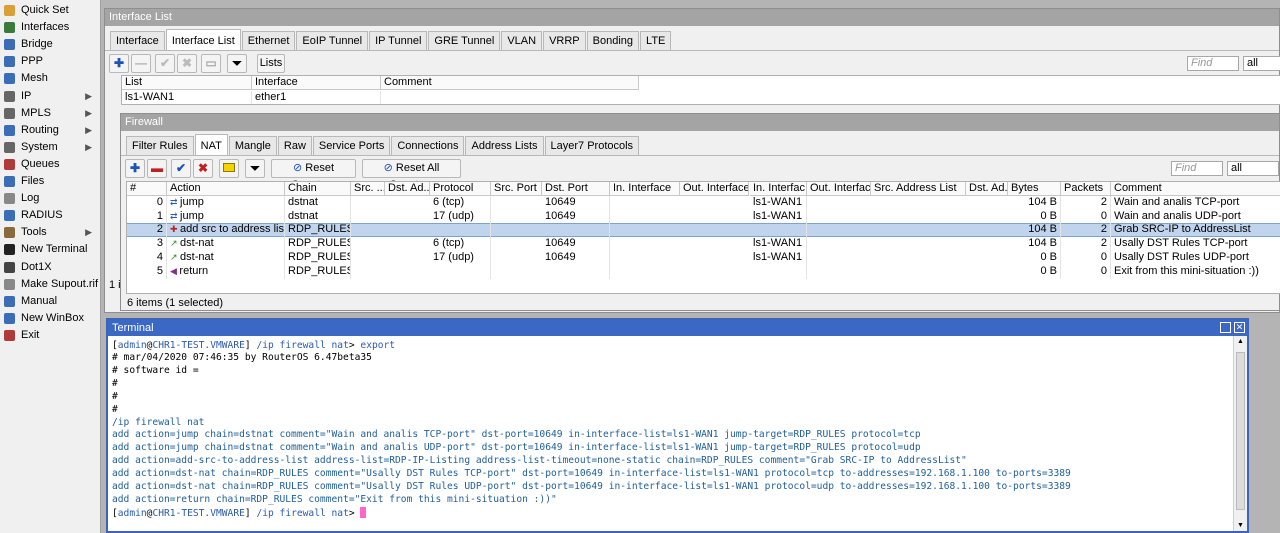 Image resolution: width=1280 pixels, height=533 pixels. I want to click on tab-filter-rules: Filter Rules, so click(160, 145).